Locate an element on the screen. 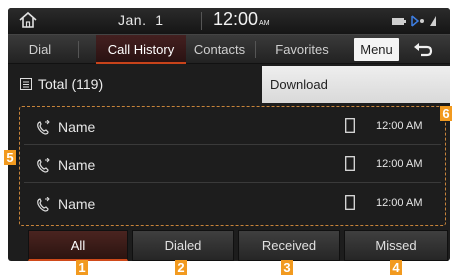 This screenshot has width=457, height=277. callout-label: 5 is located at coordinates (10, 157).